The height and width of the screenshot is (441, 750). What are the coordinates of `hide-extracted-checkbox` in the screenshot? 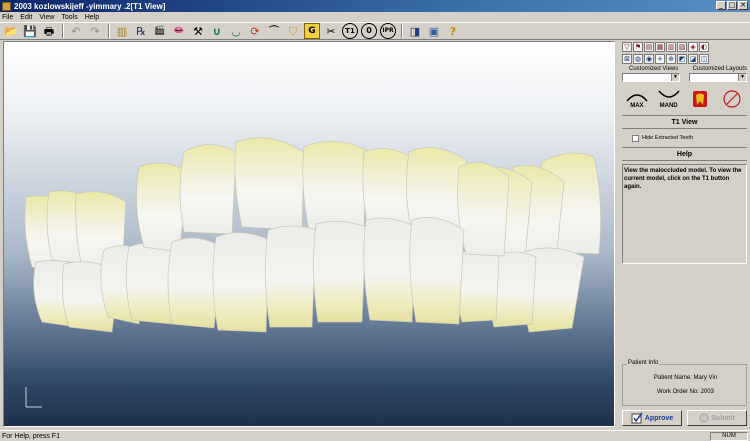 It's located at (635, 138).